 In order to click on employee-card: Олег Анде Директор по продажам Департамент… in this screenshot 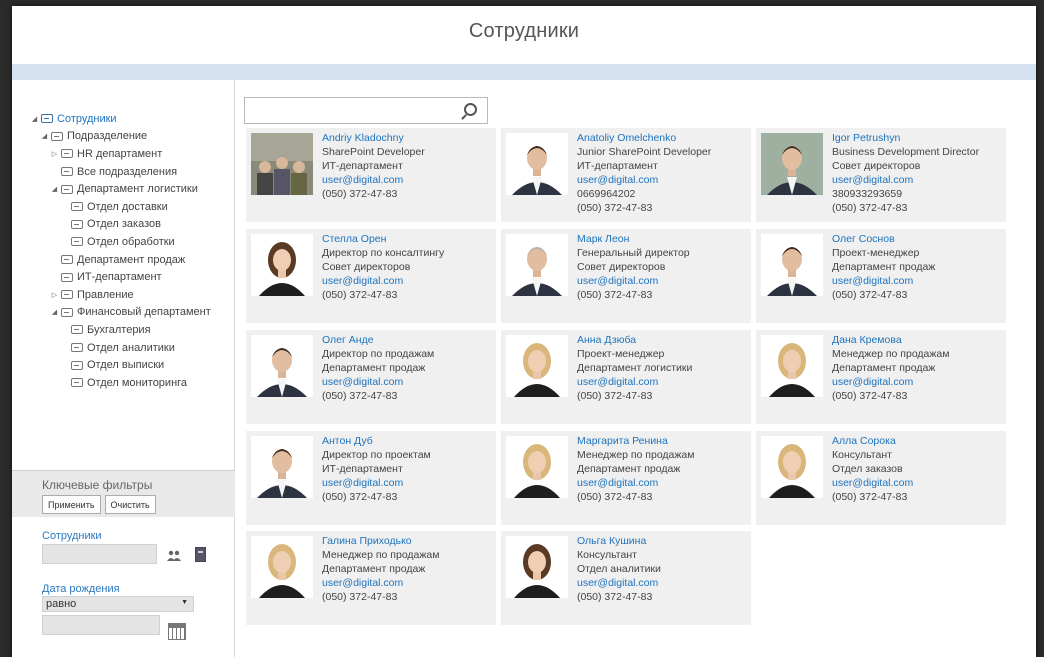, I will do `click(371, 377)`.